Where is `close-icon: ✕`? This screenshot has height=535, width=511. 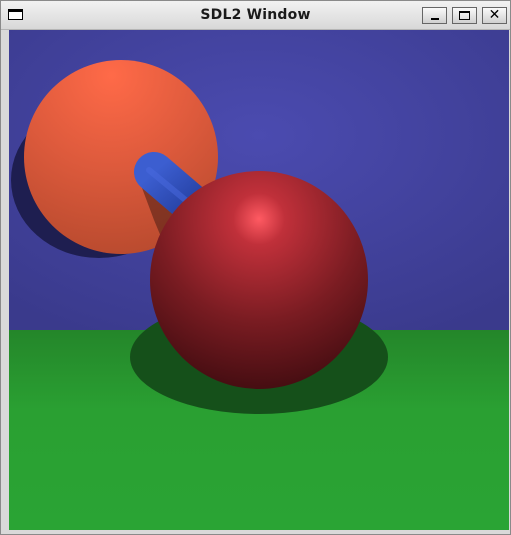
close-icon: ✕ is located at coordinates (494, 15).